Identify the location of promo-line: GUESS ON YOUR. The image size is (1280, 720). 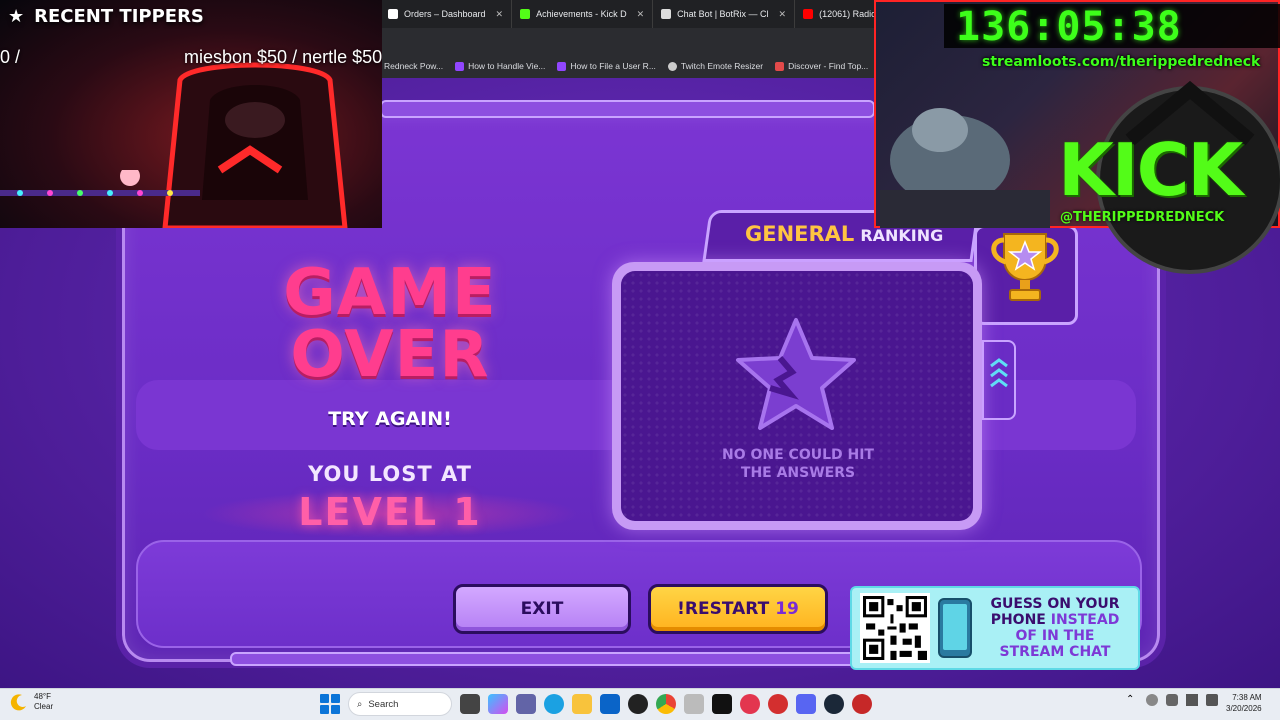
(1055, 604).